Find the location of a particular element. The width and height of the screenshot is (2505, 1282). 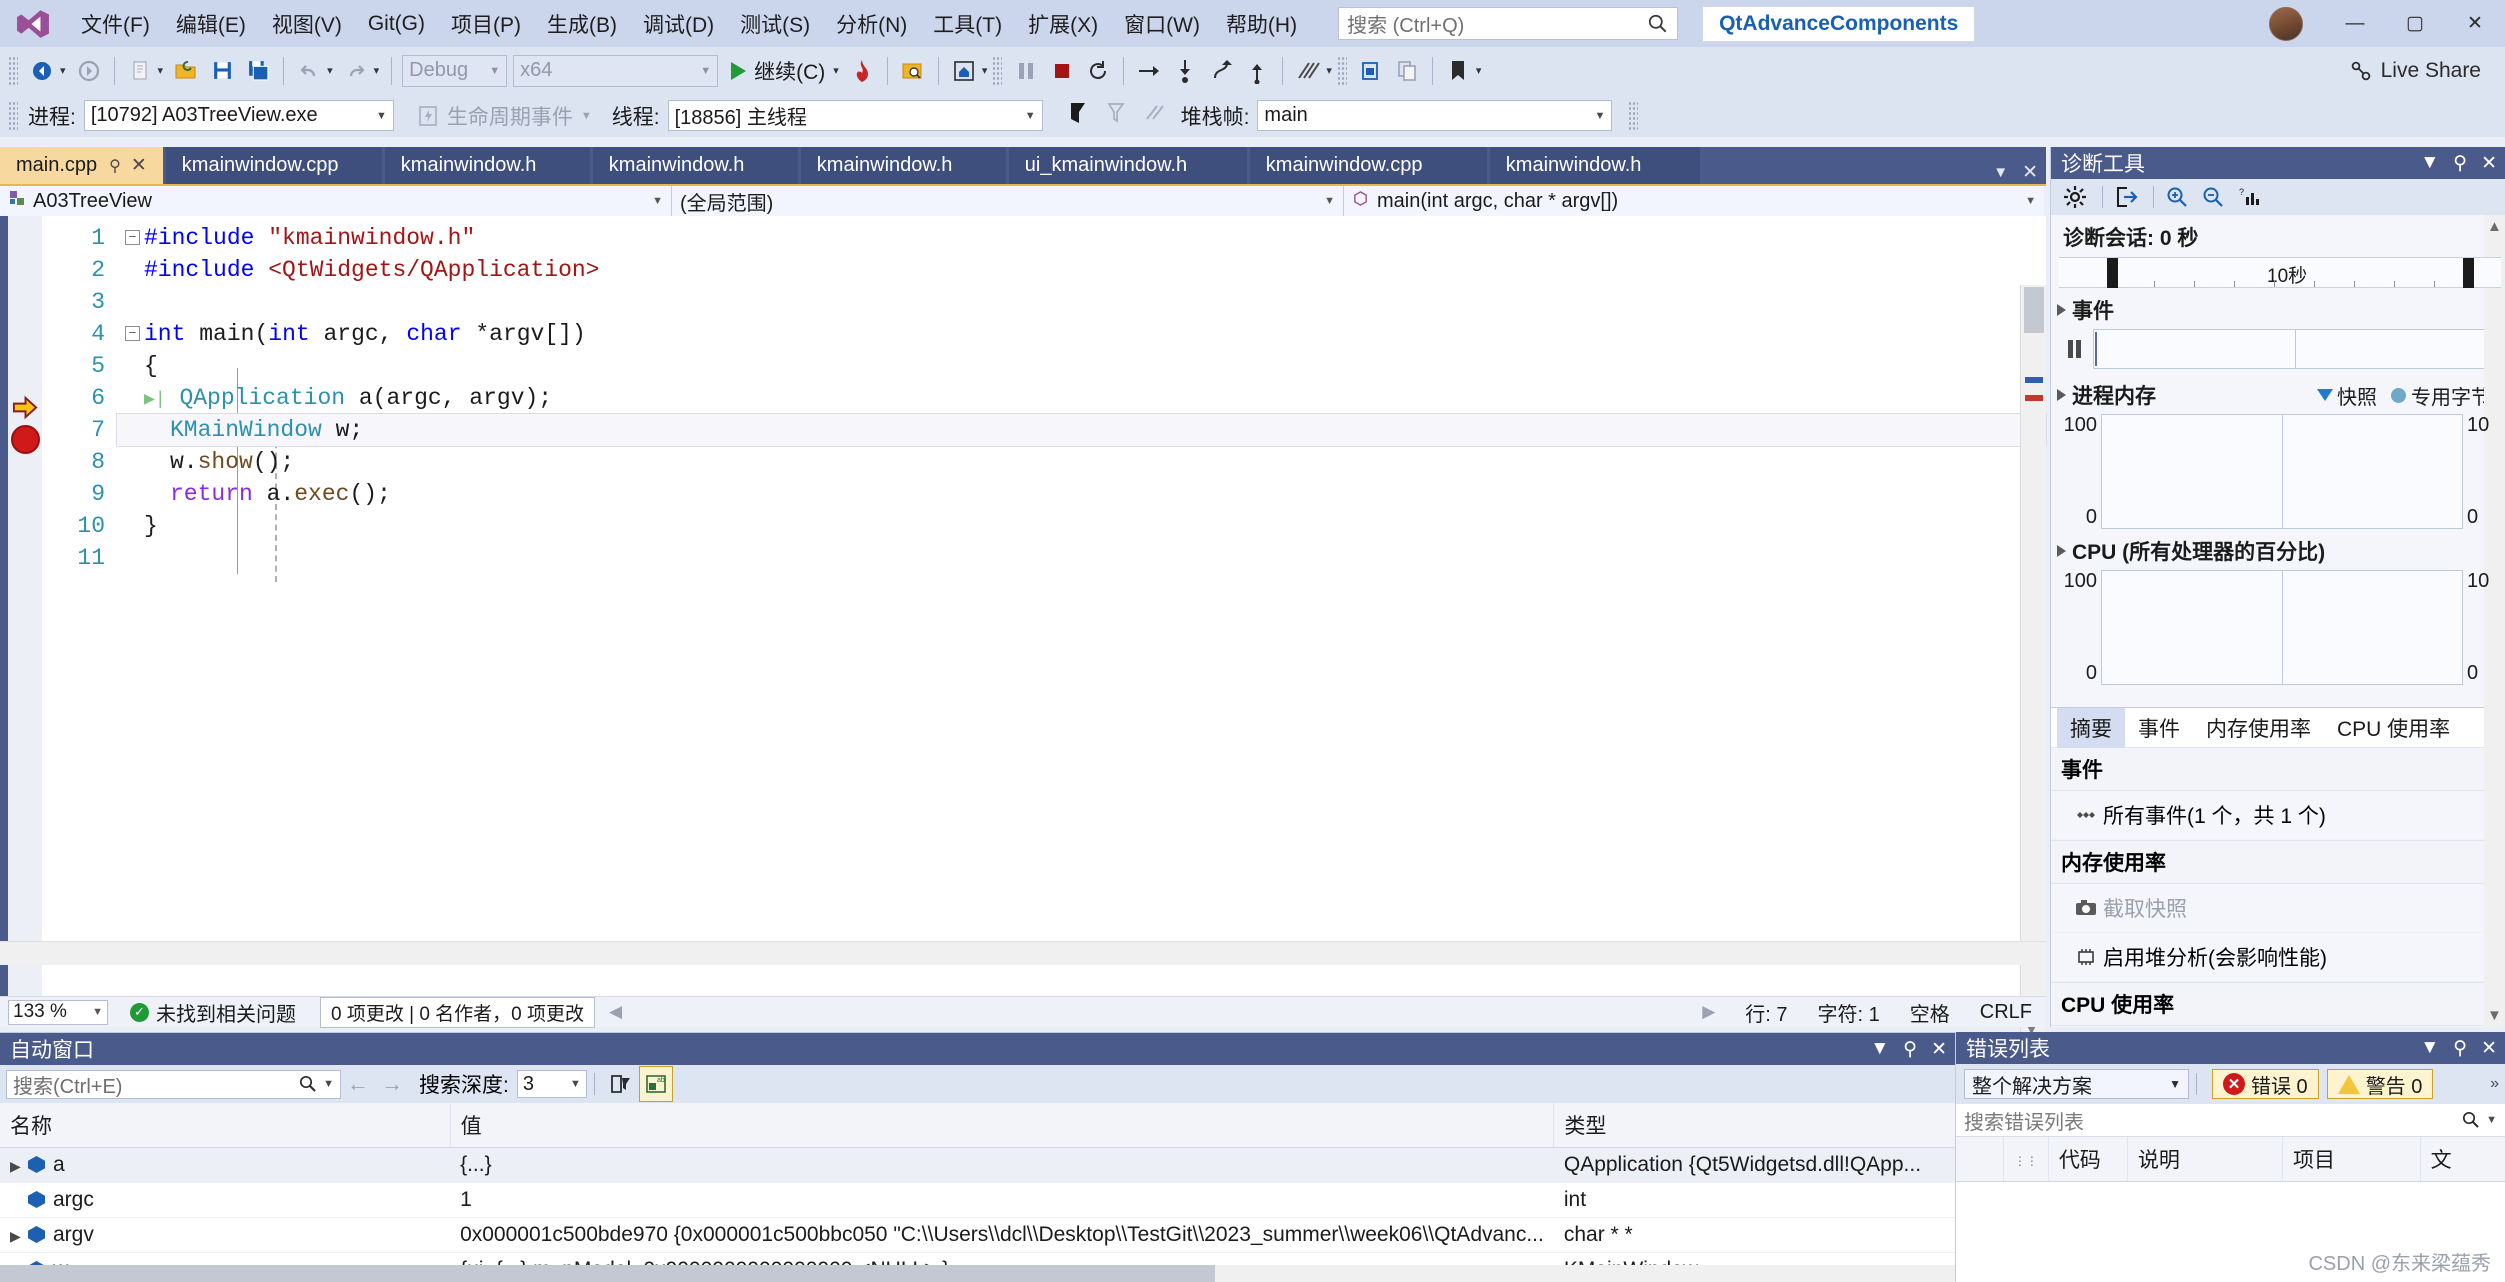

tab-events: 事件 is located at coordinates (2159, 728).